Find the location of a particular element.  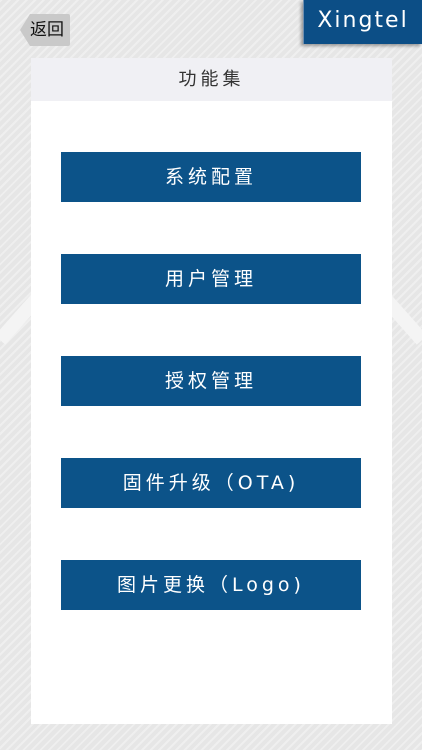

back-button: 返回 is located at coordinates (47, 30).